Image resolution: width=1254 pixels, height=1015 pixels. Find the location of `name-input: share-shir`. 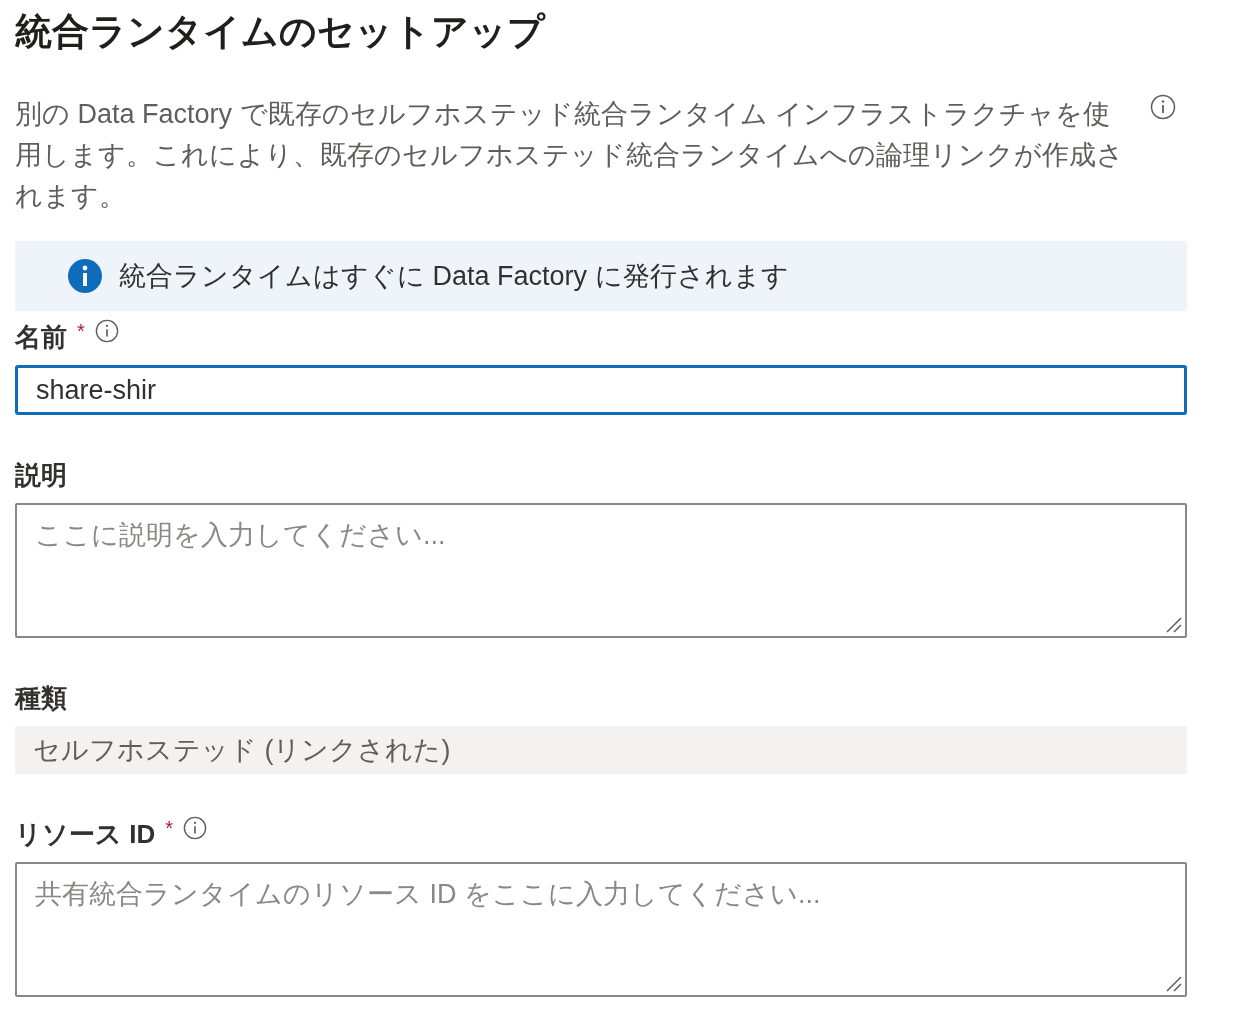

name-input: share-shir is located at coordinates (601, 390).